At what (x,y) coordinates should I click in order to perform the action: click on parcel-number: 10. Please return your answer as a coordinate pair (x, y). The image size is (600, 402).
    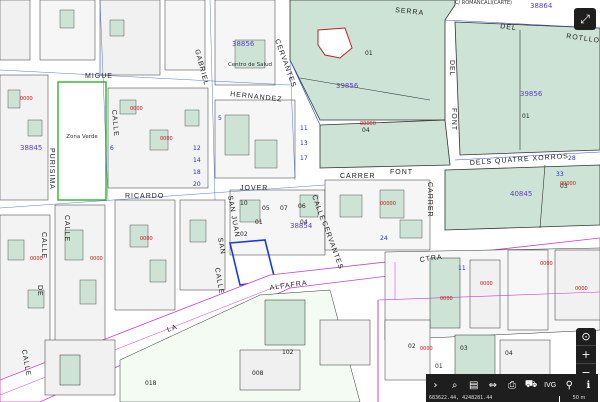
    Looking at the image, I should click on (244, 203).